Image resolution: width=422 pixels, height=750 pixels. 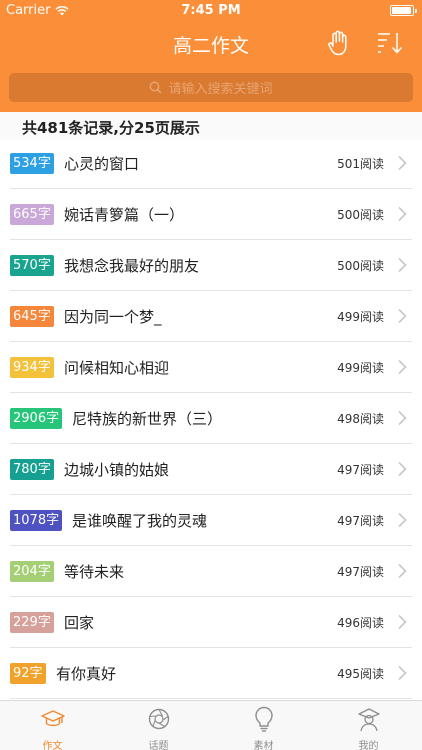 I want to click on word-count-badge: 204字, so click(x=32, y=571).